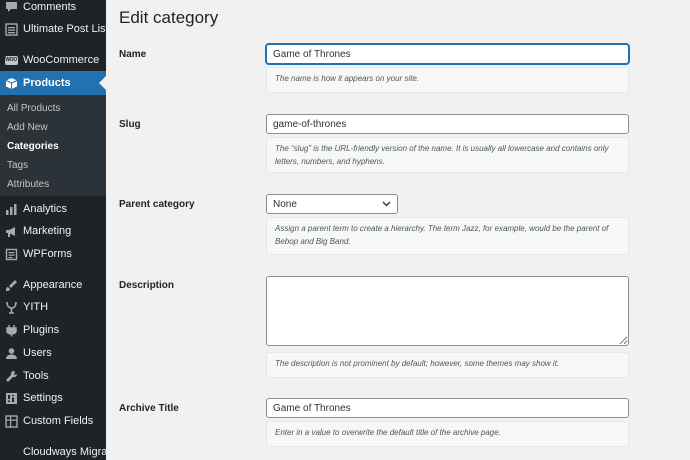  I want to click on sidebar-item-tools: Tools, so click(53, 376).